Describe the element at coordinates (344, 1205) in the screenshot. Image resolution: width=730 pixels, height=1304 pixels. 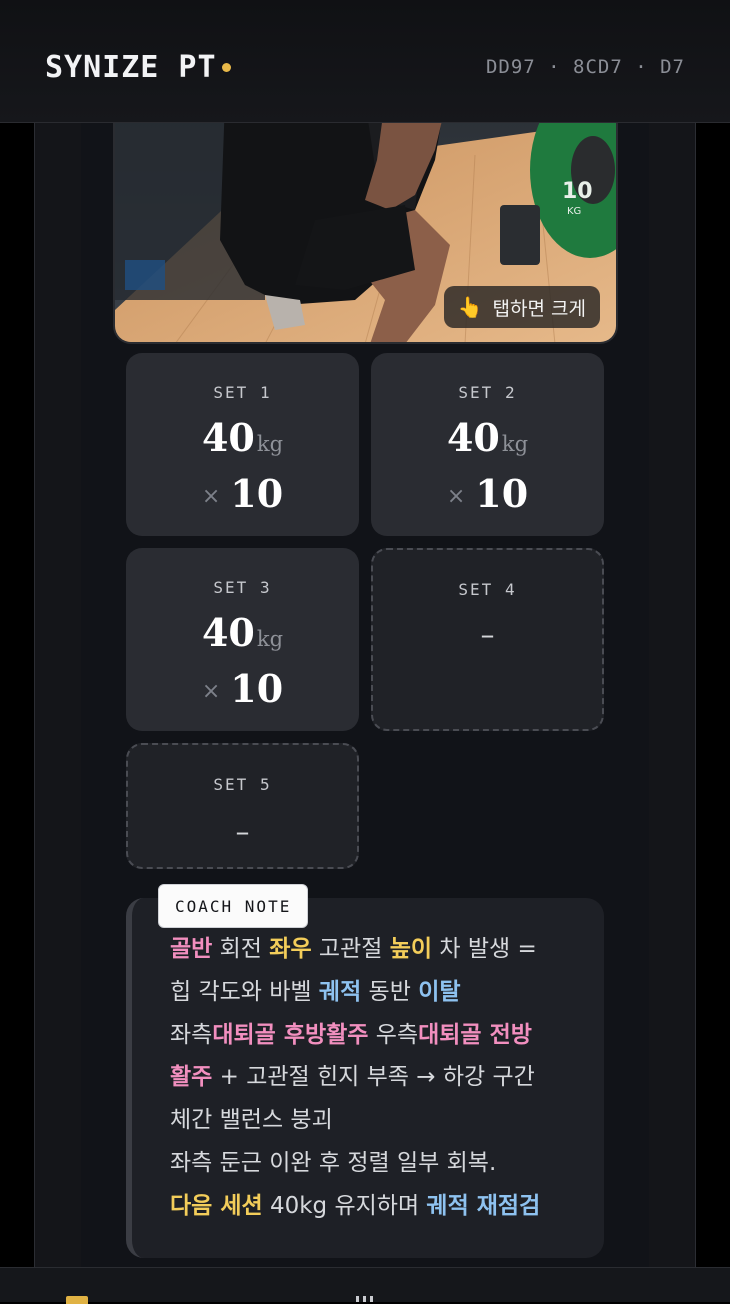
I see `note-text-segment: 40kg 유지하며` at that location.